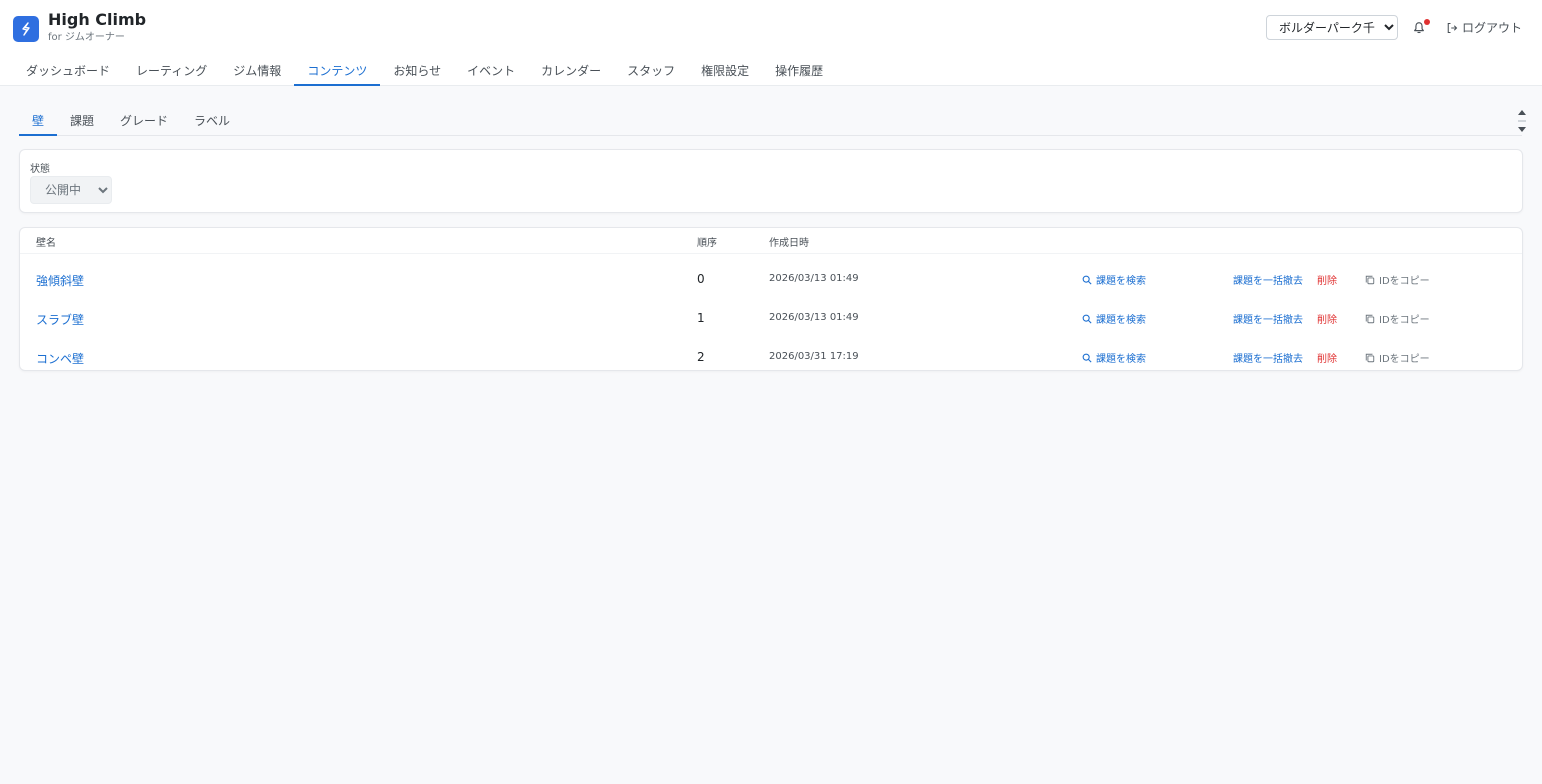 This screenshot has height=784, width=1542. I want to click on tab-contents: コンテンツ, so click(337, 71).